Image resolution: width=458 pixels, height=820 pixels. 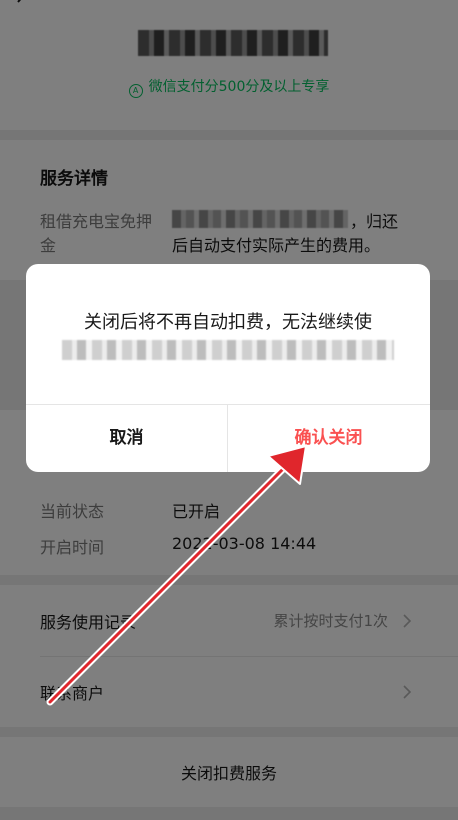 I want to click on dialog-message-redacted, so click(x=228, y=350).